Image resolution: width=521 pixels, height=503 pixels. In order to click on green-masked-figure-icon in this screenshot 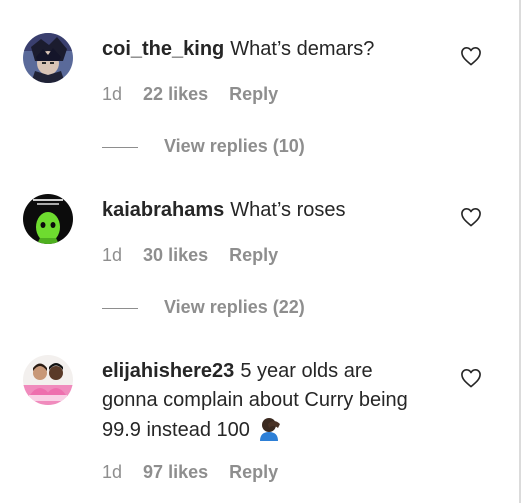, I will do `click(48, 219)`.